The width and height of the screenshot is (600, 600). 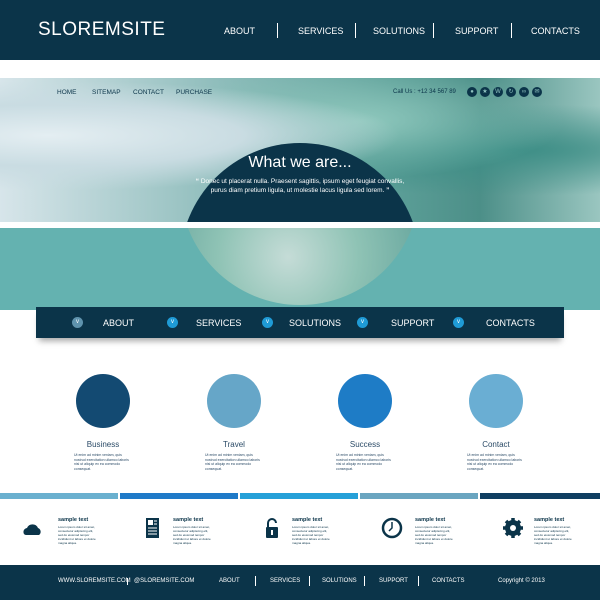 What do you see at coordinates (118, 323) in the screenshot?
I see `mainnav-about: ABOUT` at bounding box center [118, 323].